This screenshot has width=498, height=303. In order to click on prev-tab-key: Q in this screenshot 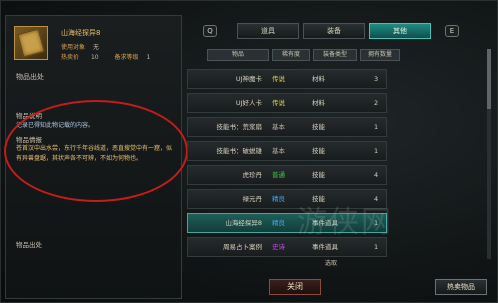, I will do `click(210, 31)`.